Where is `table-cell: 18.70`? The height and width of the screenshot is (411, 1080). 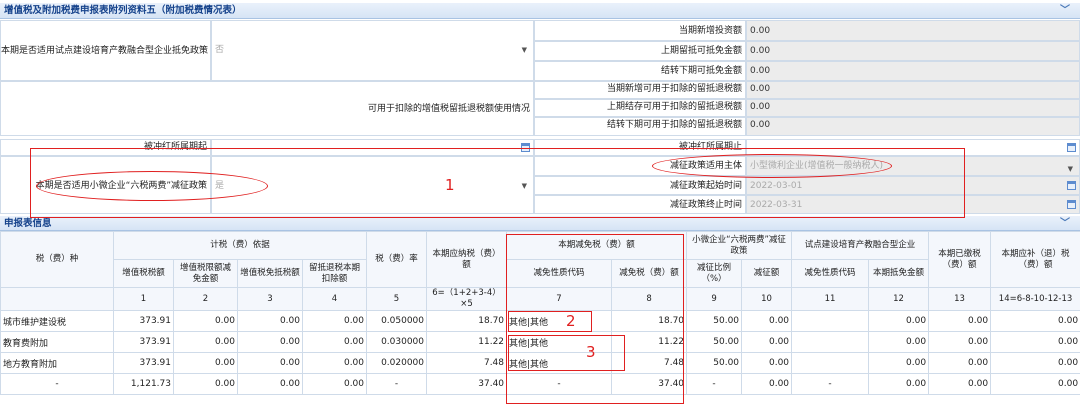
table-cell: 18.70 is located at coordinates (467, 321).